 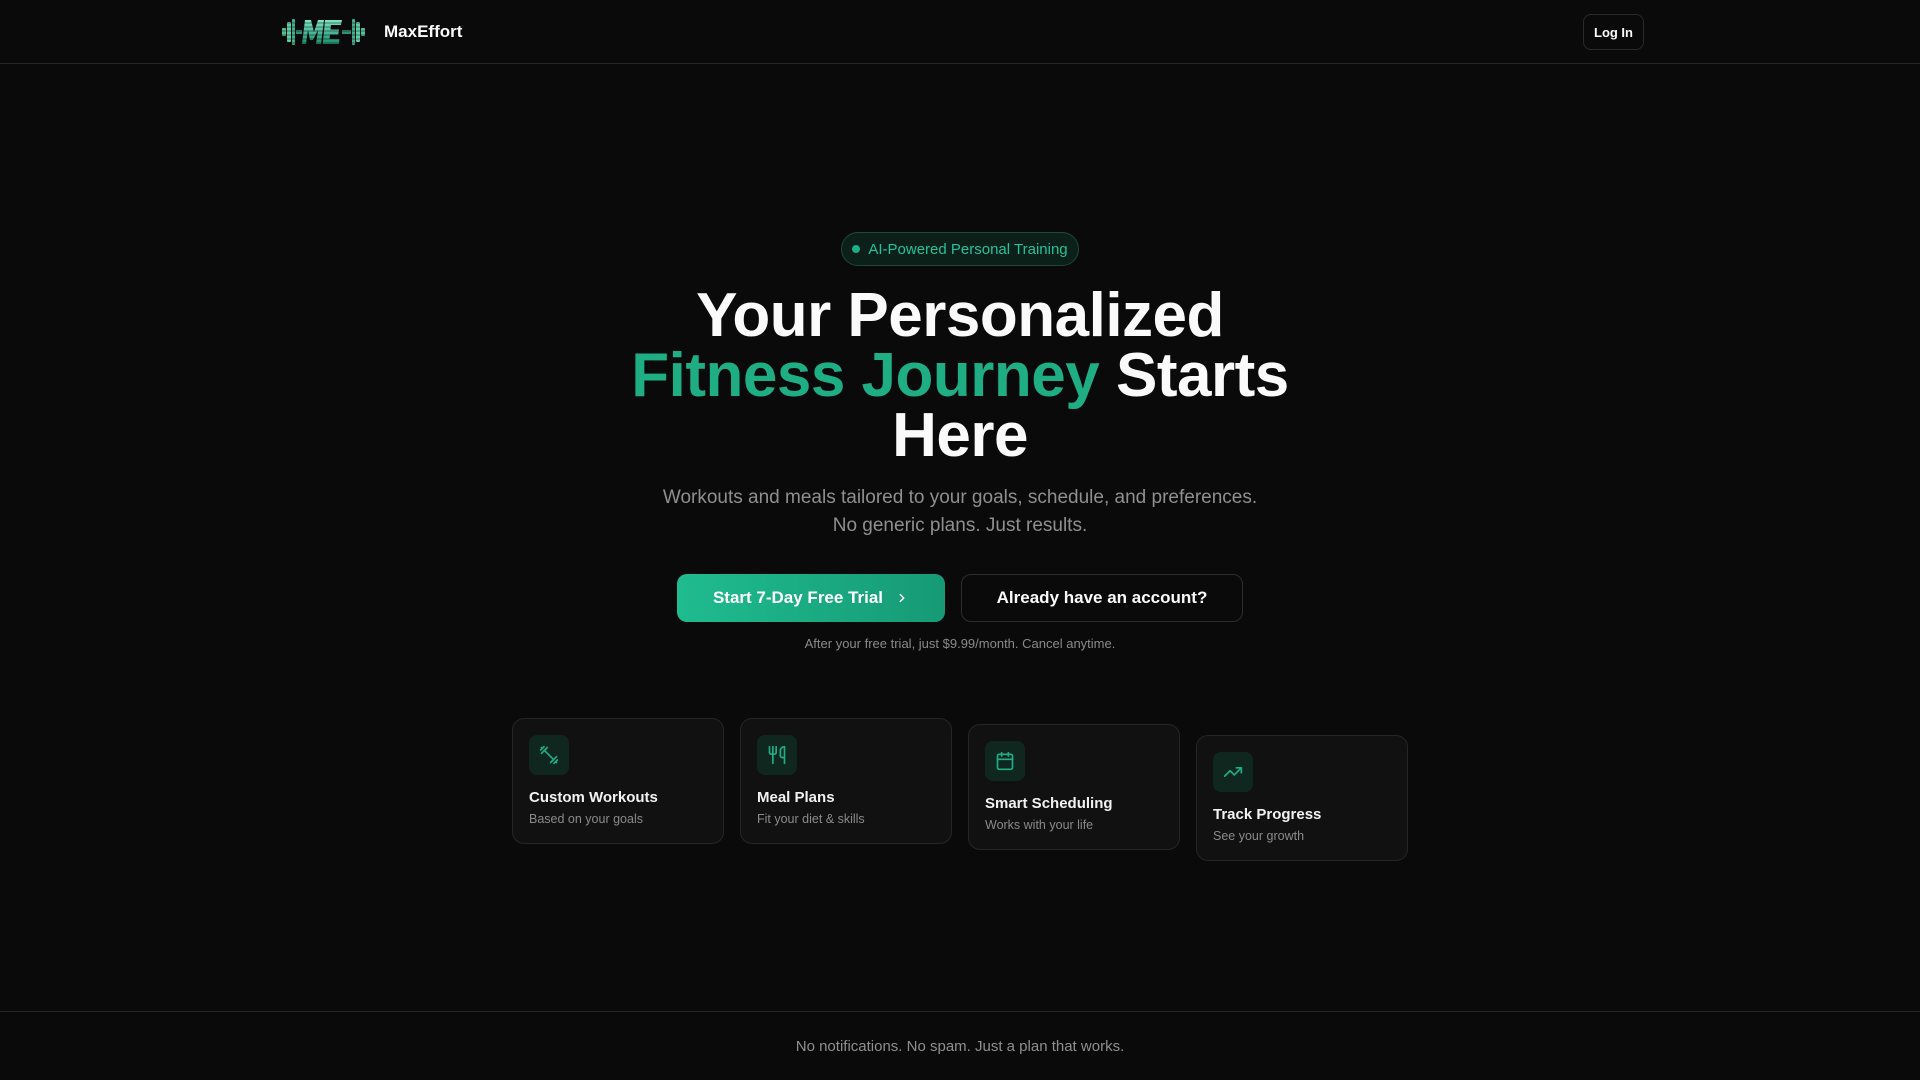 What do you see at coordinates (1233, 772) in the screenshot?
I see `trending-up-icon` at bounding box center [1233, 772].